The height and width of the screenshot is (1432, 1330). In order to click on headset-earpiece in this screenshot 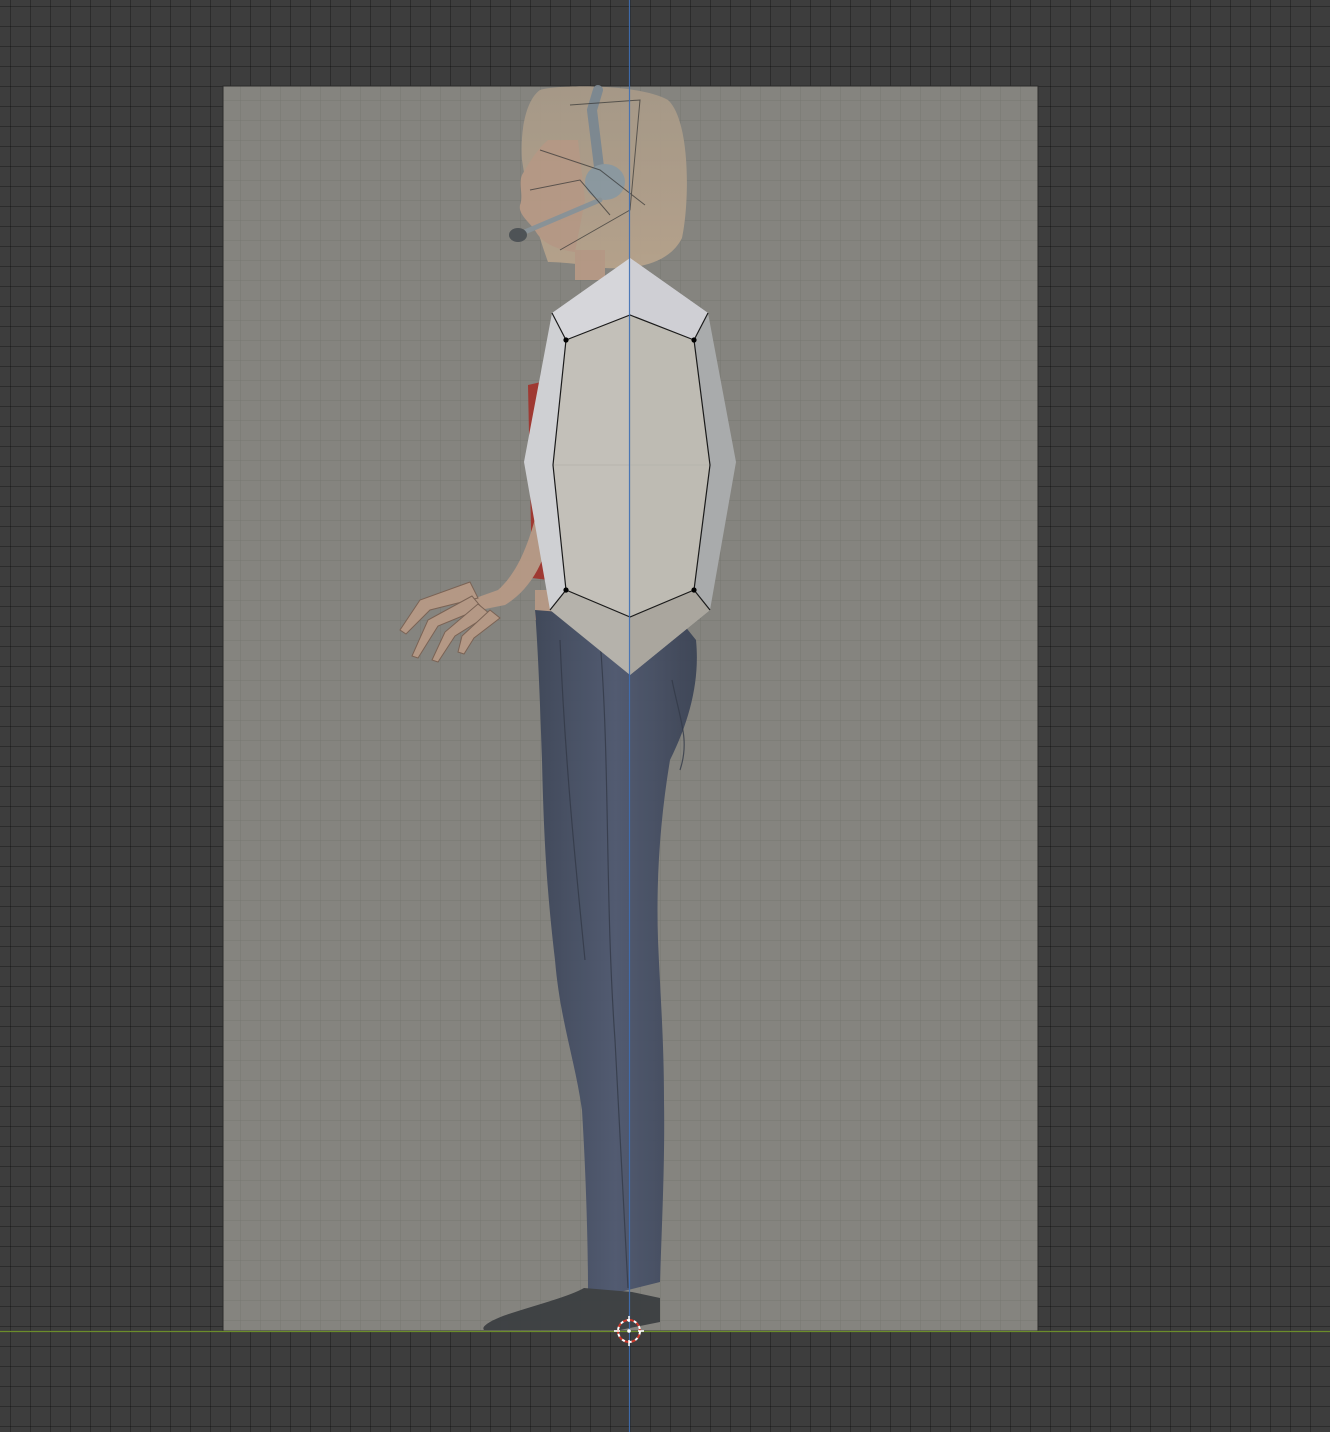, I will do `click(605, 182)`.